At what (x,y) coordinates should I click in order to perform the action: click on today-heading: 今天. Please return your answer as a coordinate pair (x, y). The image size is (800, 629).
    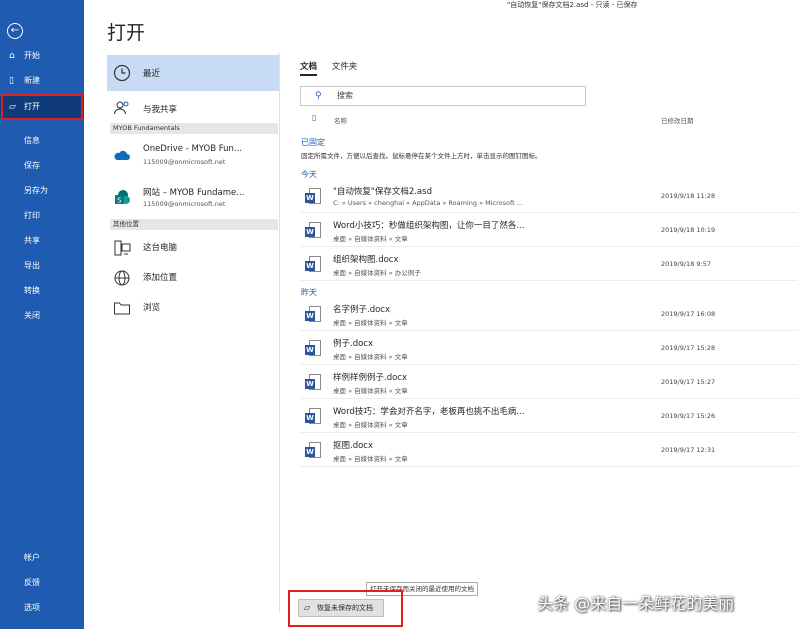
    Looking at the image, I should click on (309, 174).